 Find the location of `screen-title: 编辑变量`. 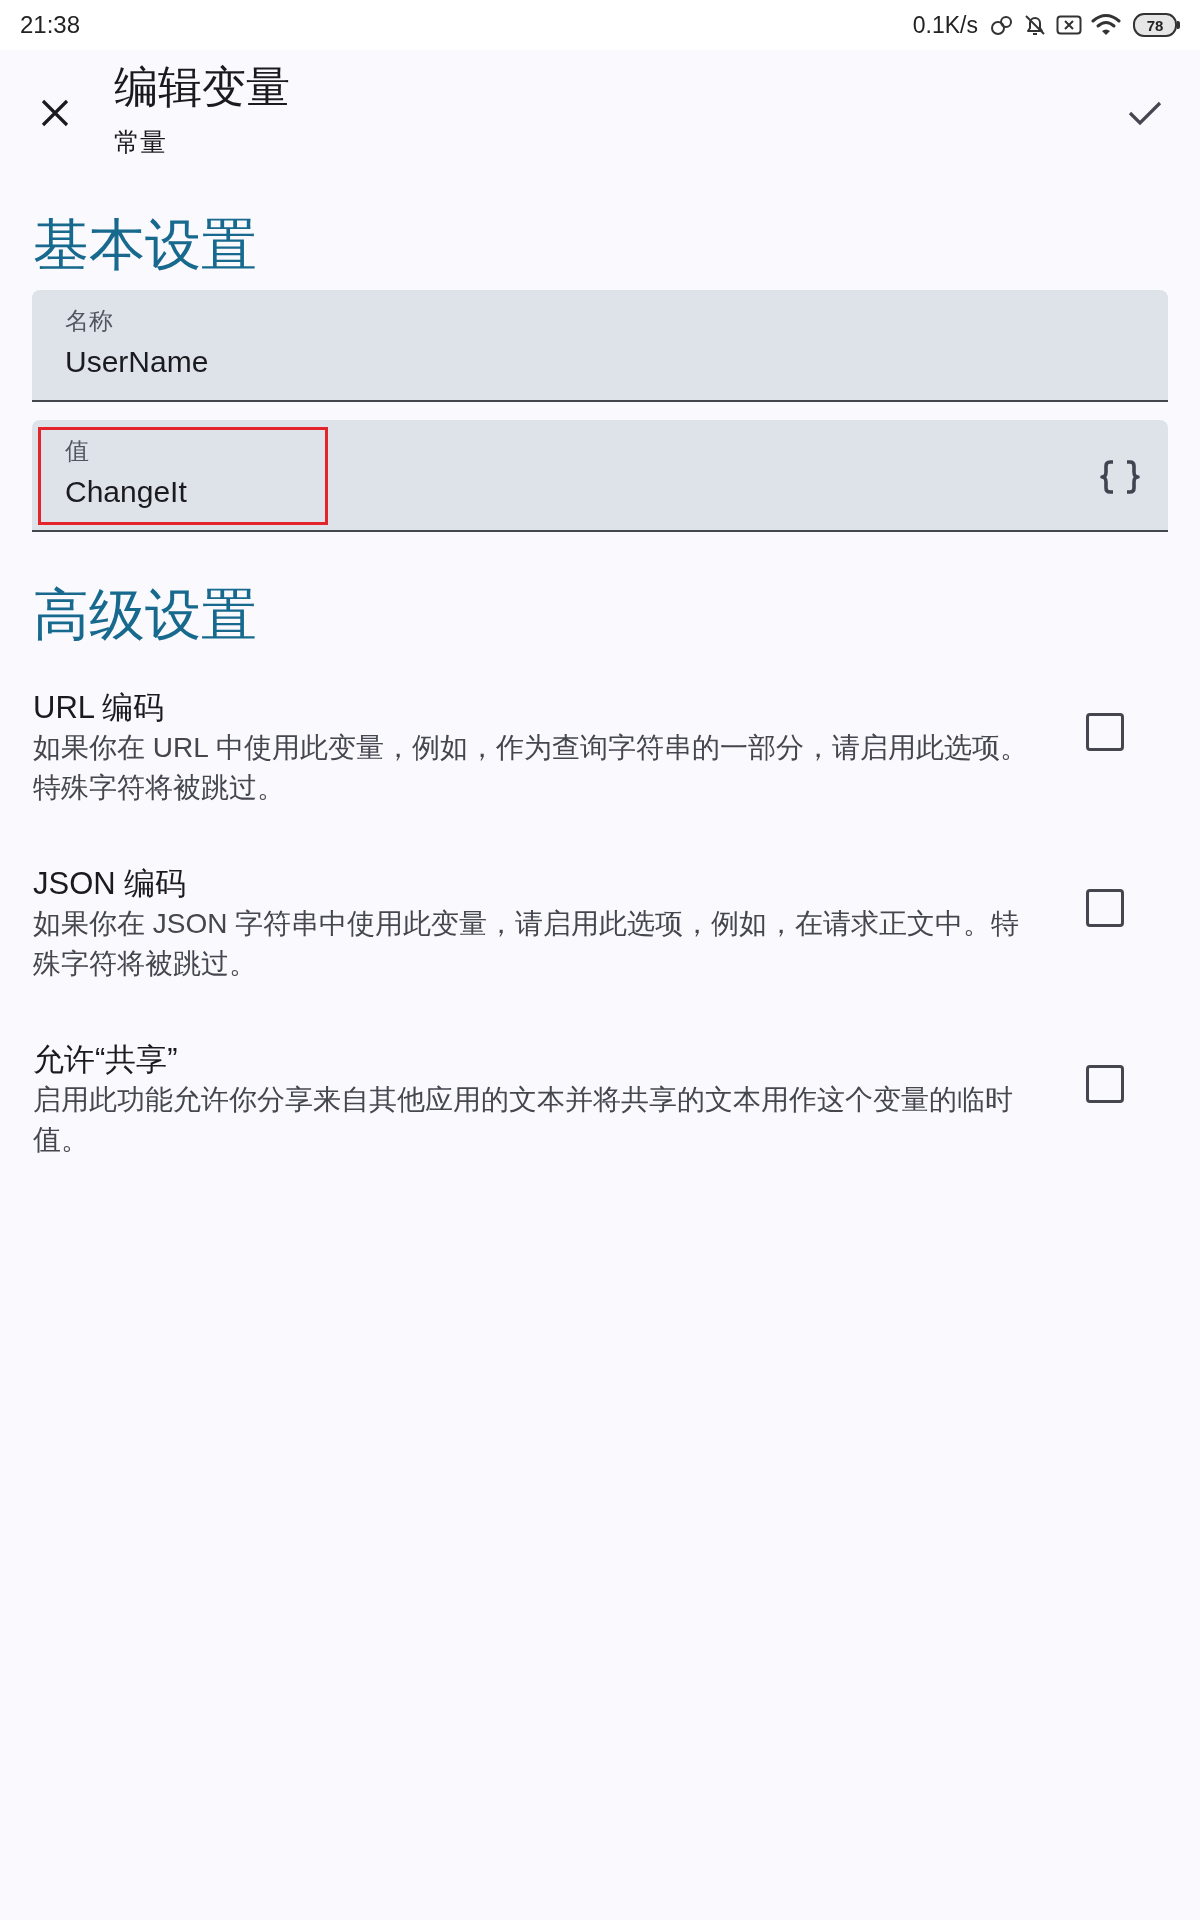

screen-title: 编辑变量 is located at coordinates (202, 87).